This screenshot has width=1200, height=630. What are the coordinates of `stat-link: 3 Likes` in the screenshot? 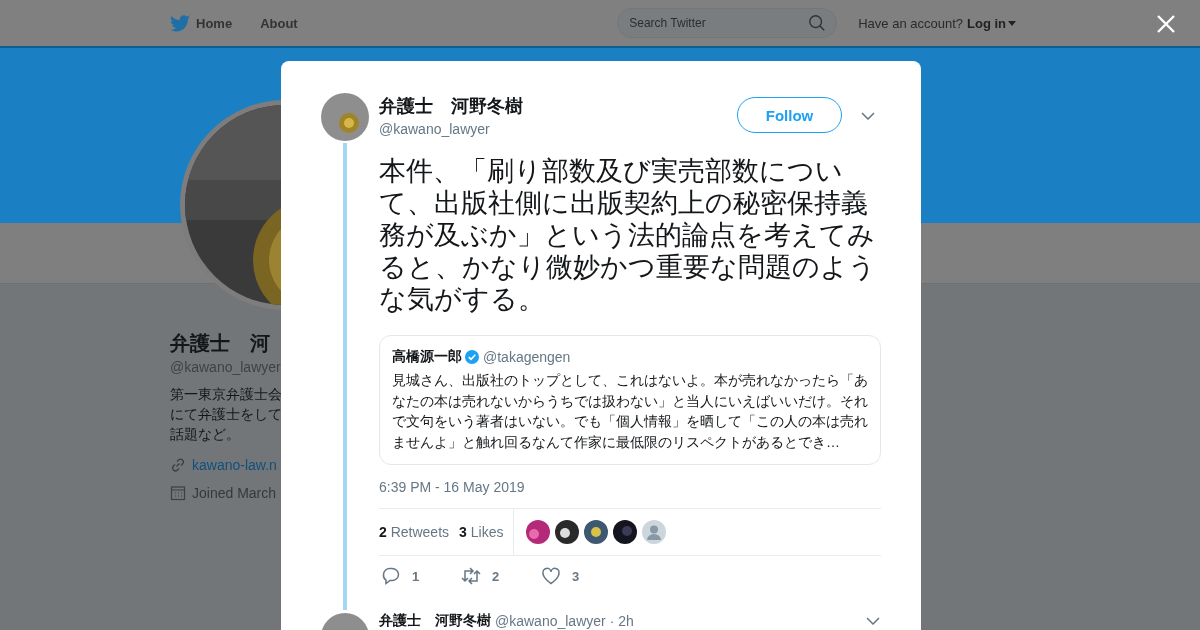 It's located at (481, 532).